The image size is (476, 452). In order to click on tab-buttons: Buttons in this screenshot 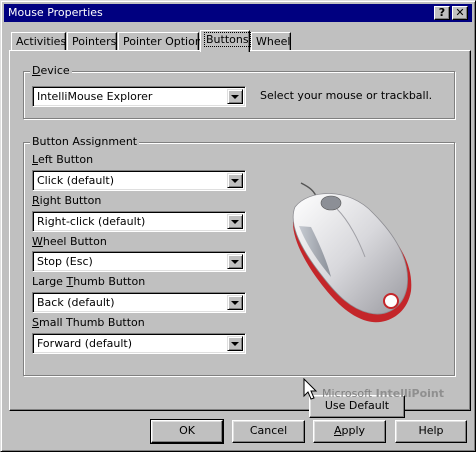, I will do `click(225, 41)`.